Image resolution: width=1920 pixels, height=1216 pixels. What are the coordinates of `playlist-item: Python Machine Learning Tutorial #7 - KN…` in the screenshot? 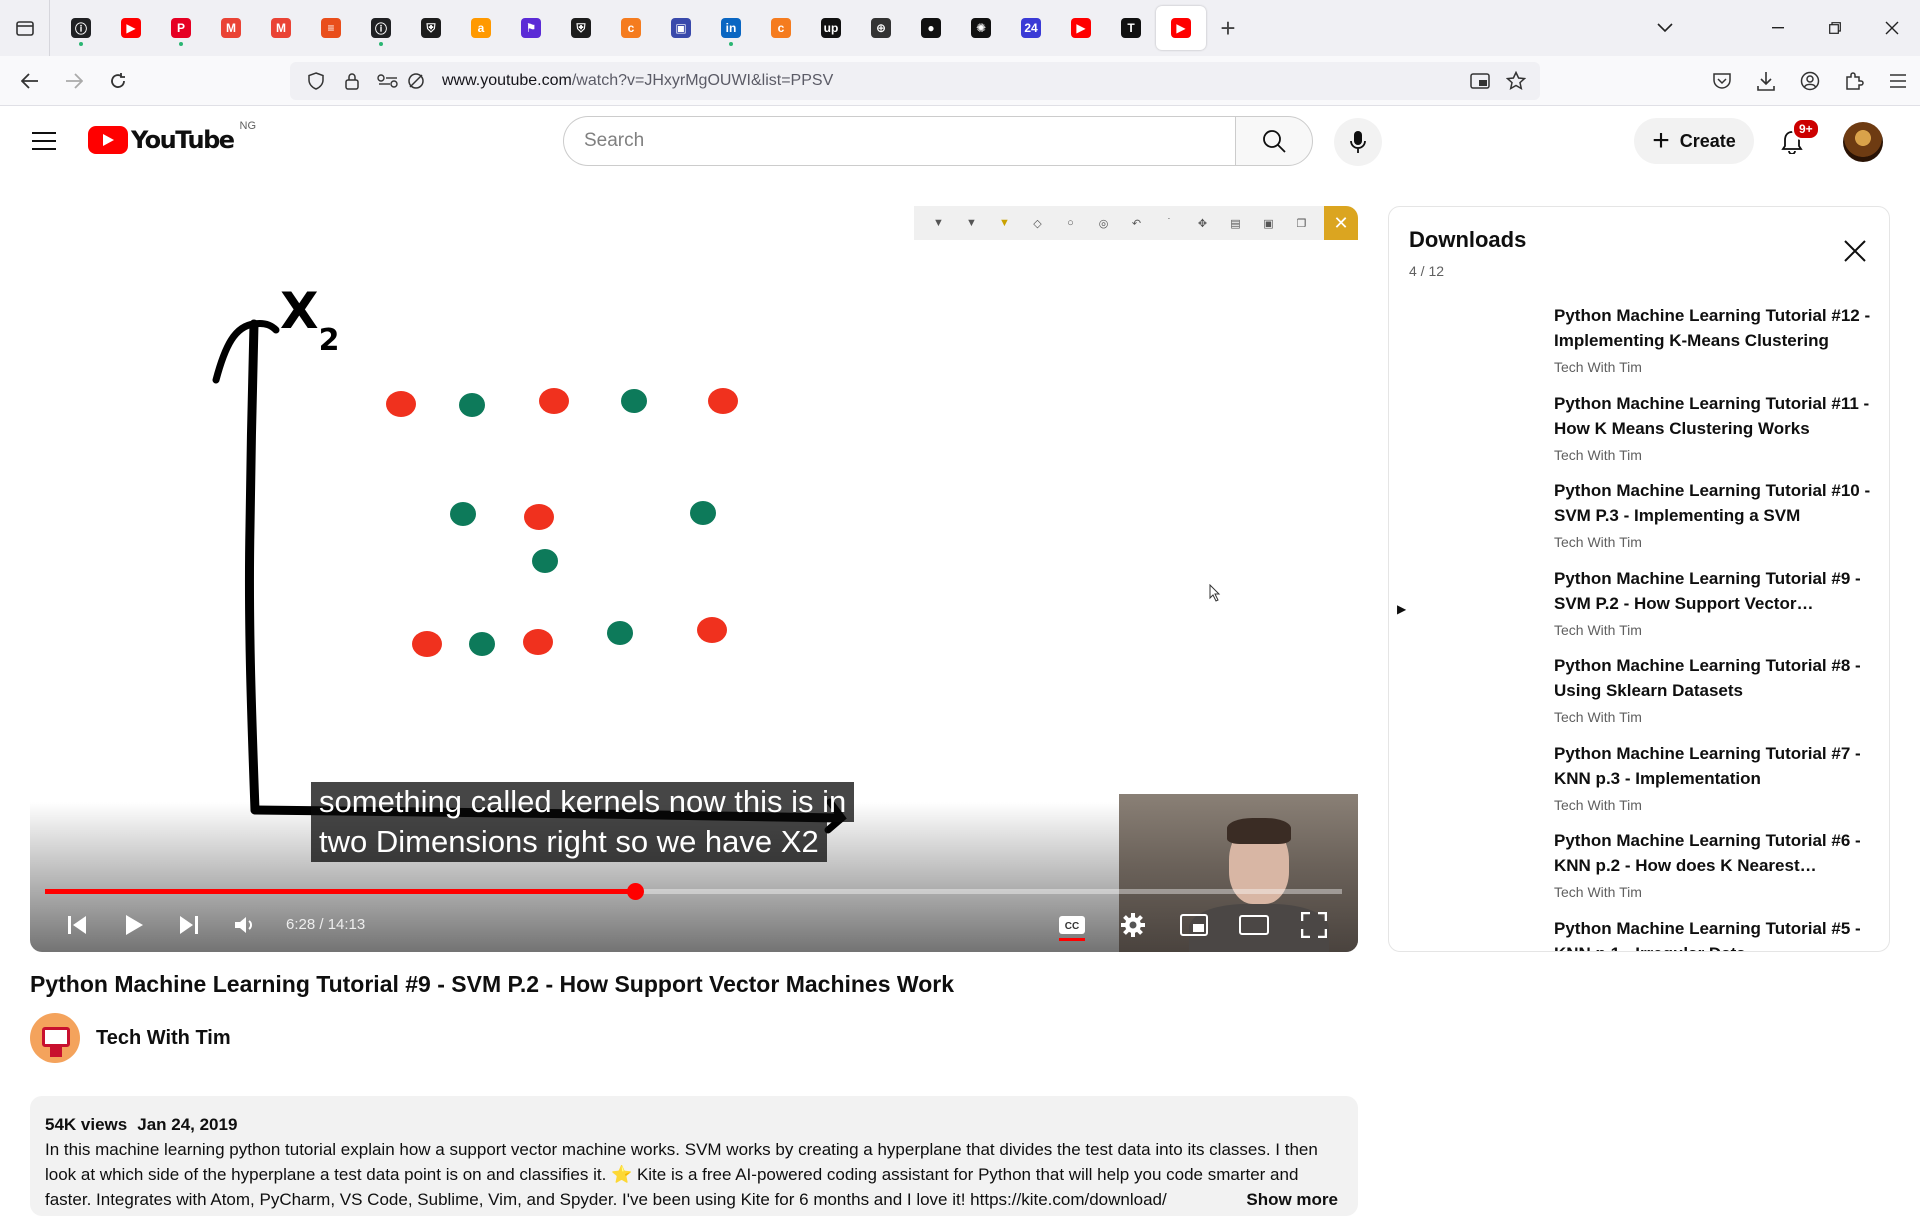 It's located at (1639, 785).